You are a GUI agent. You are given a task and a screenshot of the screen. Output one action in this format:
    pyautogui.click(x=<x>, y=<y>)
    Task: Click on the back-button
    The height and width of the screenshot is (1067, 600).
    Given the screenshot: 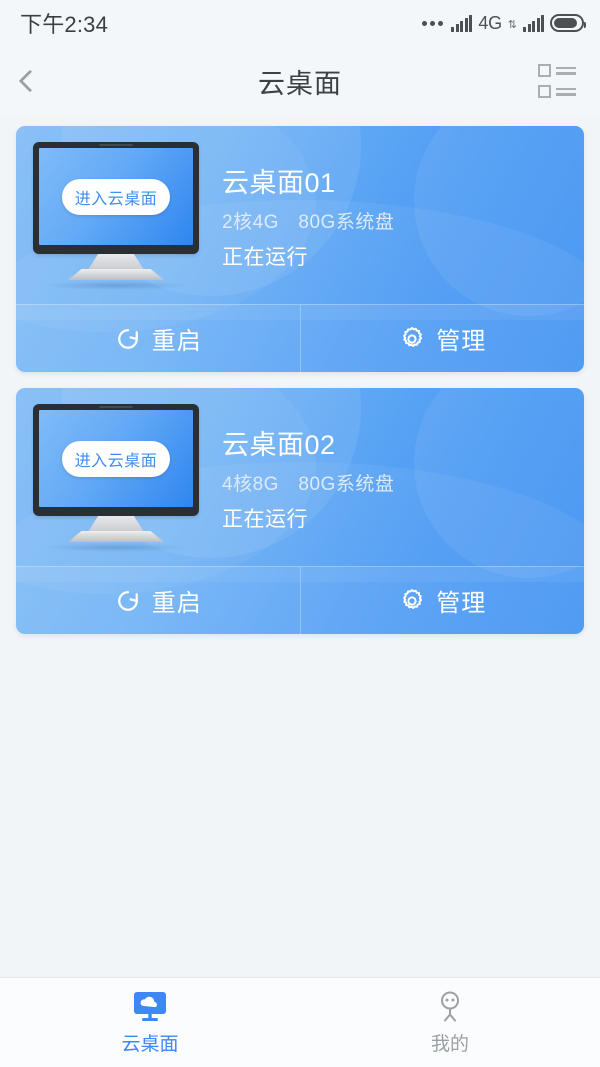 What is the action you would take?
    pyautogui.click(x=40, y=81)
    